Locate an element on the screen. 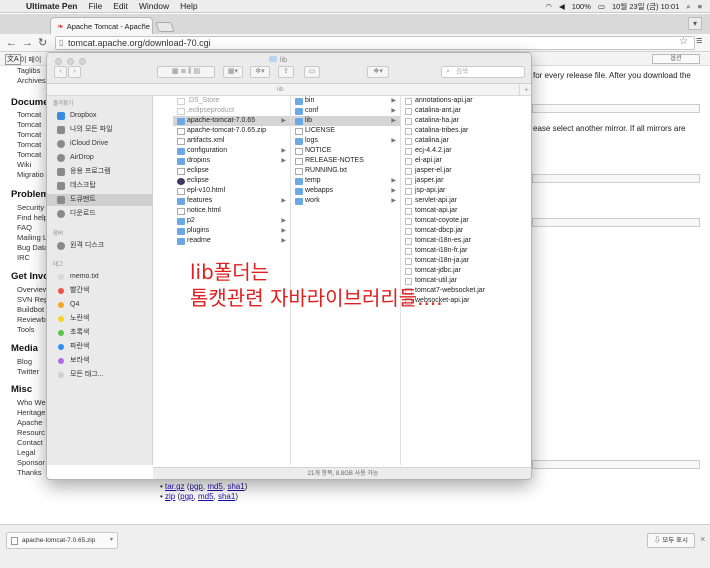 The image size is (710, 568). nav-legal: Legal is located at coordinates (26, 453).